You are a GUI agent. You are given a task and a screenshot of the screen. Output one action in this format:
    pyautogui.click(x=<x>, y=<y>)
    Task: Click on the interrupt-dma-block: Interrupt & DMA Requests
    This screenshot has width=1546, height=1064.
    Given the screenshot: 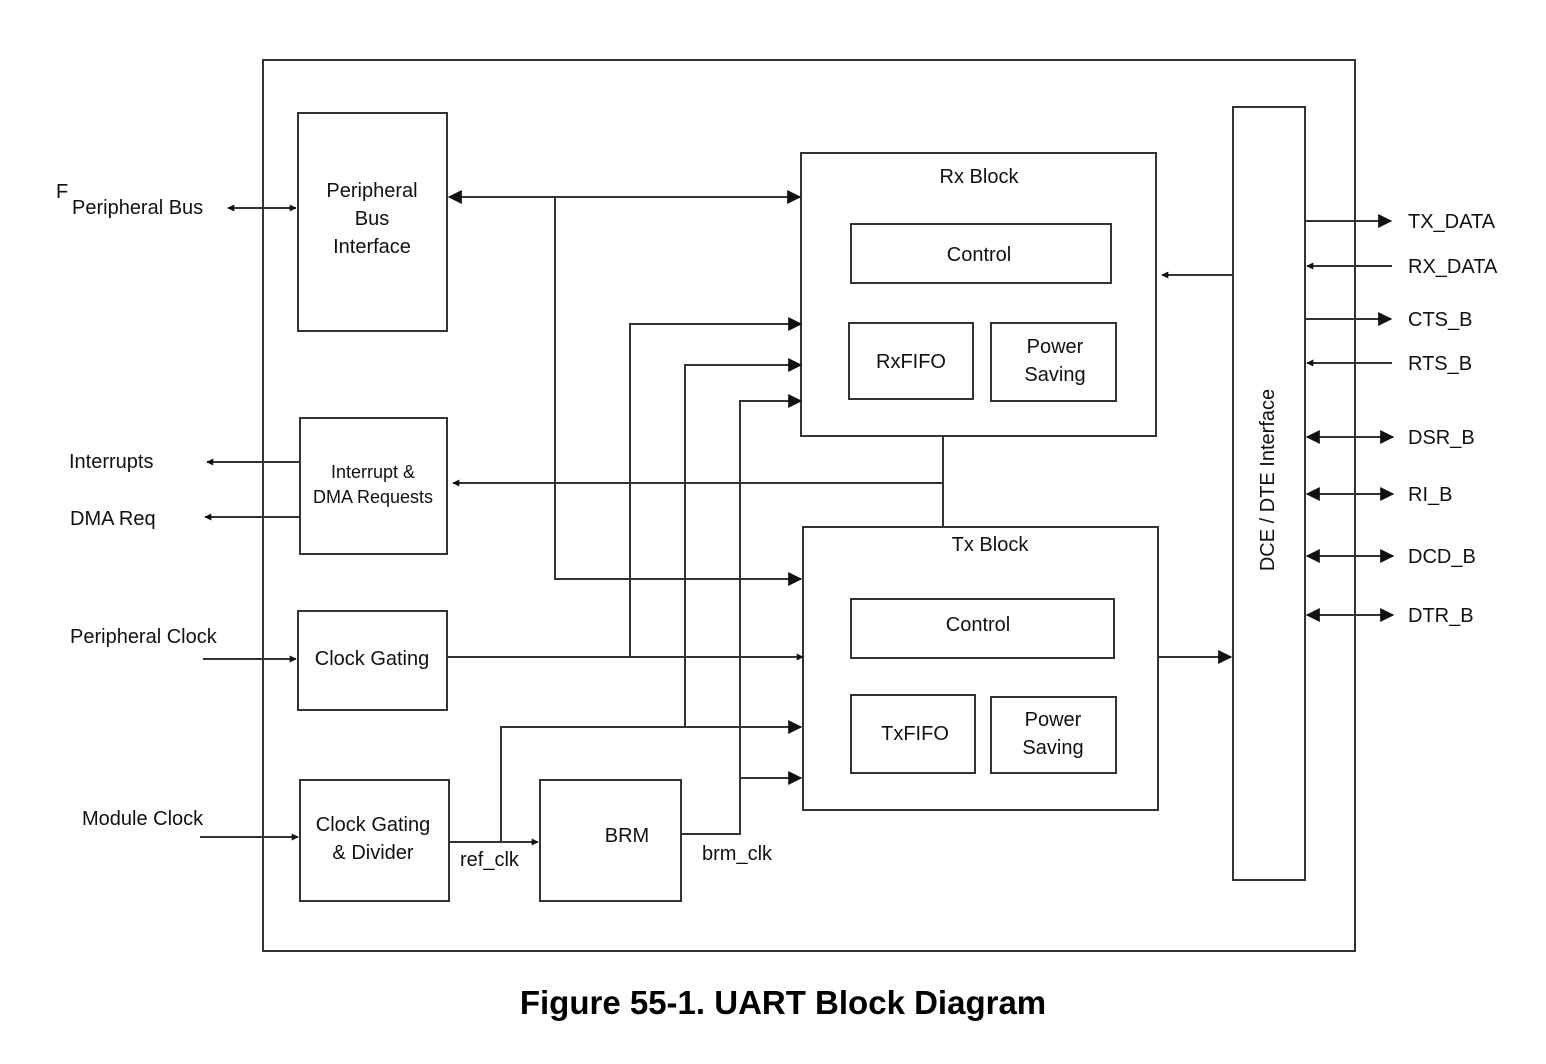 What is the action you would take?
    pyautogui.click(x=373, y=486)
    